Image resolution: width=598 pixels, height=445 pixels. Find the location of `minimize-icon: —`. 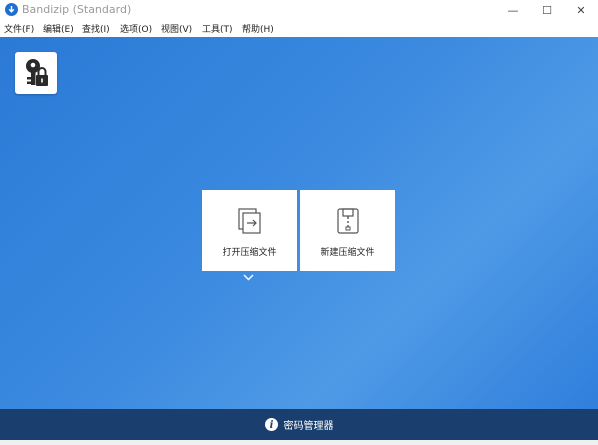

minimize-icon: — is located at coordinates (513, 10).